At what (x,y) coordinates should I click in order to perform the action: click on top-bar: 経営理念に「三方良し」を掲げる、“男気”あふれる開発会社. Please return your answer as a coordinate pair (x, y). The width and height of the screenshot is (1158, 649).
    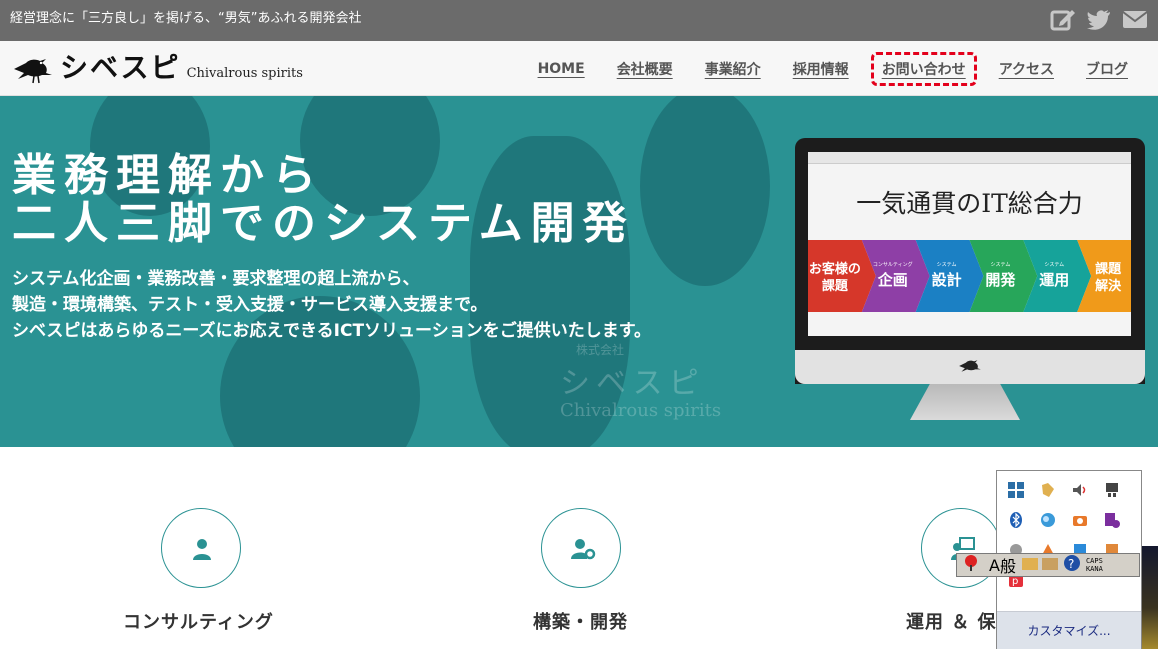
    Looking at the image, I should click on (579, 20).